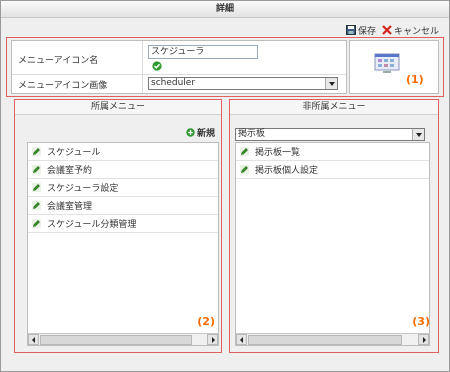  Describe the element at coordinates (58, 61) in the screenshot. I see `name-label: メニューアイコン名` at that location.